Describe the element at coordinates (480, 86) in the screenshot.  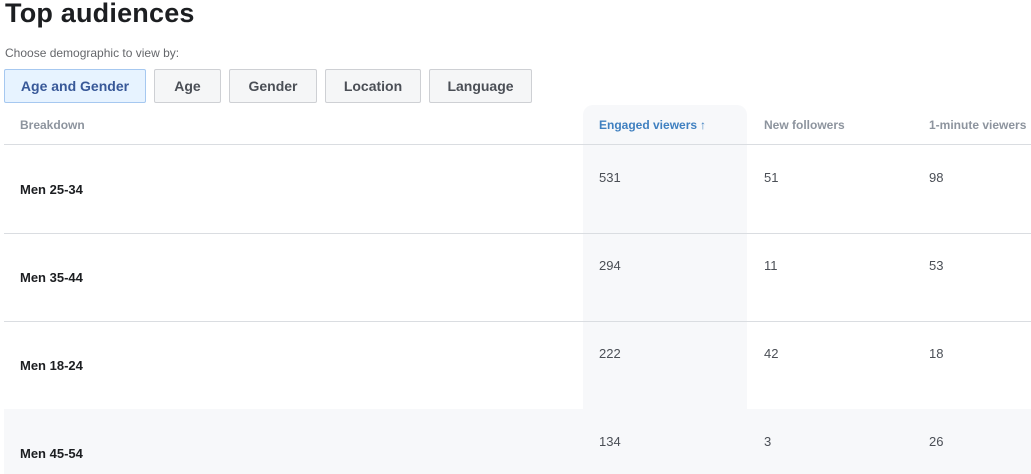
I see `filter-language-button: Language` at that location.